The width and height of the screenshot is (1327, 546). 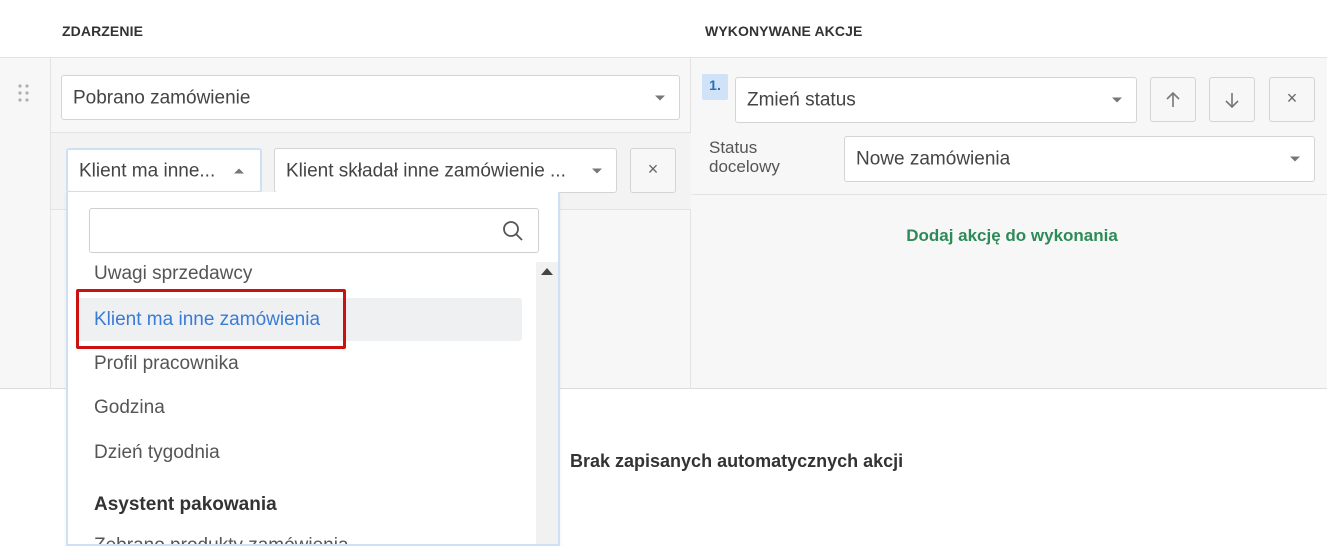 What do you see at coordinates (157, 452) in the screenshot?
I see `dropdown-option-label: Dzień tygodnia` at bounding box center [157, 452].